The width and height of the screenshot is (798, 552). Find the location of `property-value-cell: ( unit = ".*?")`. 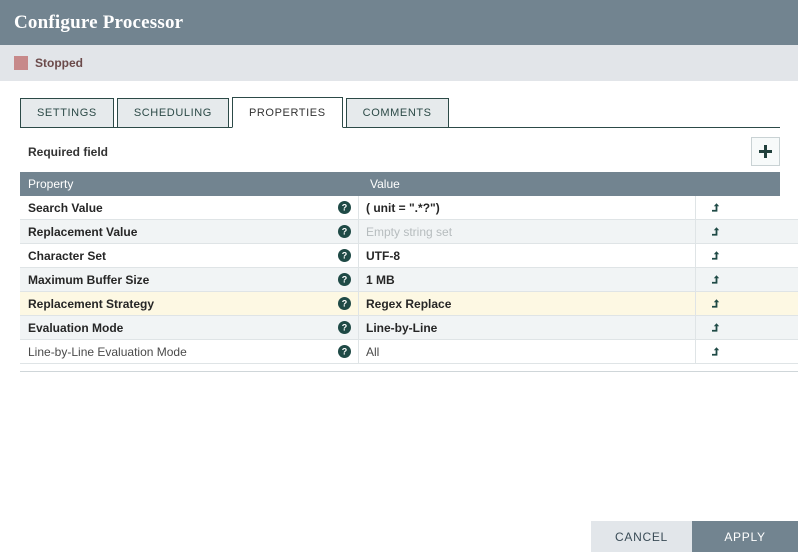

property-value-cell: ( unit = ".*?") is located at coordinates (527, 207).